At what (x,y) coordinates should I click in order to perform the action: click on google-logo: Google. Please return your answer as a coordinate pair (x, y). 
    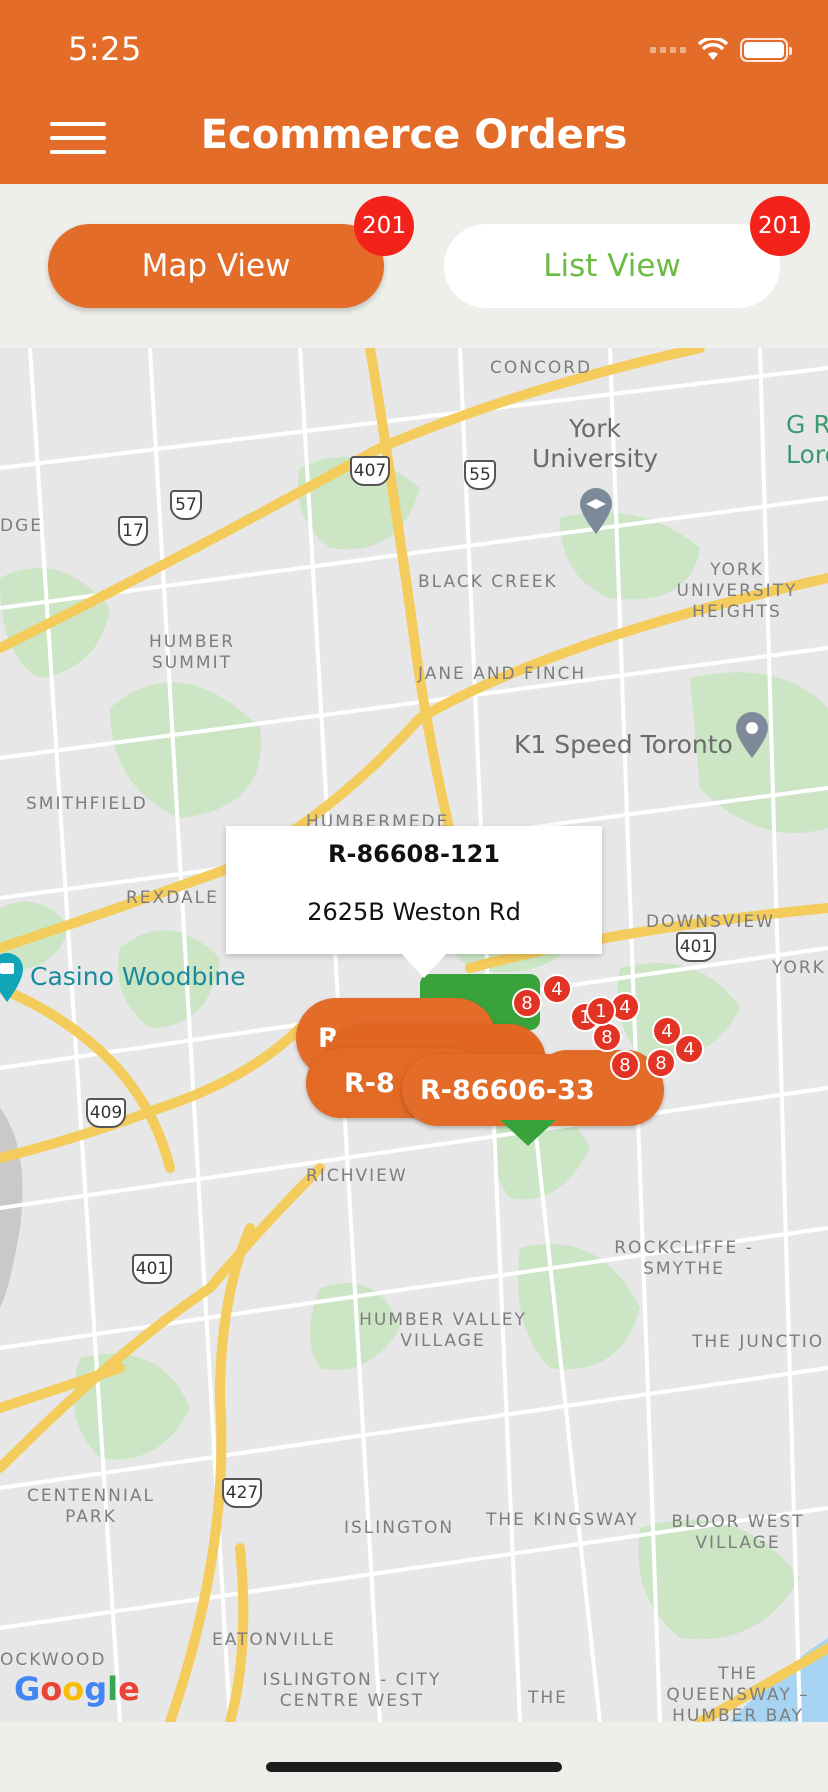
    Looking at the image, I should click on (77, 1689).